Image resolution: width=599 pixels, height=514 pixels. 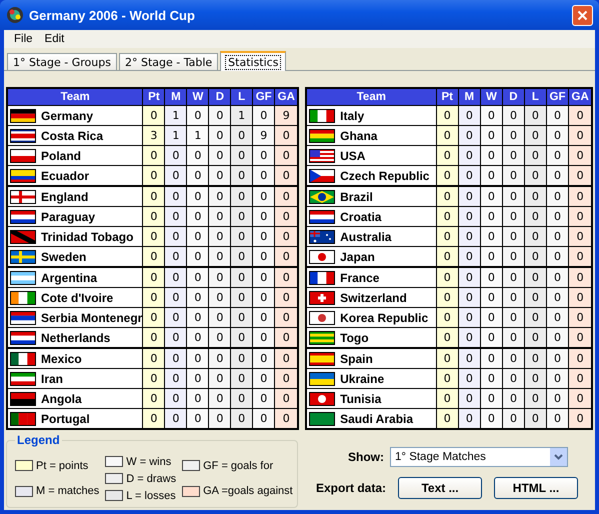 What do you see at coordinates (377, 419) in the screenshot?
I see `team-name: Saudi Arabia` at bounding box center [377, 419].